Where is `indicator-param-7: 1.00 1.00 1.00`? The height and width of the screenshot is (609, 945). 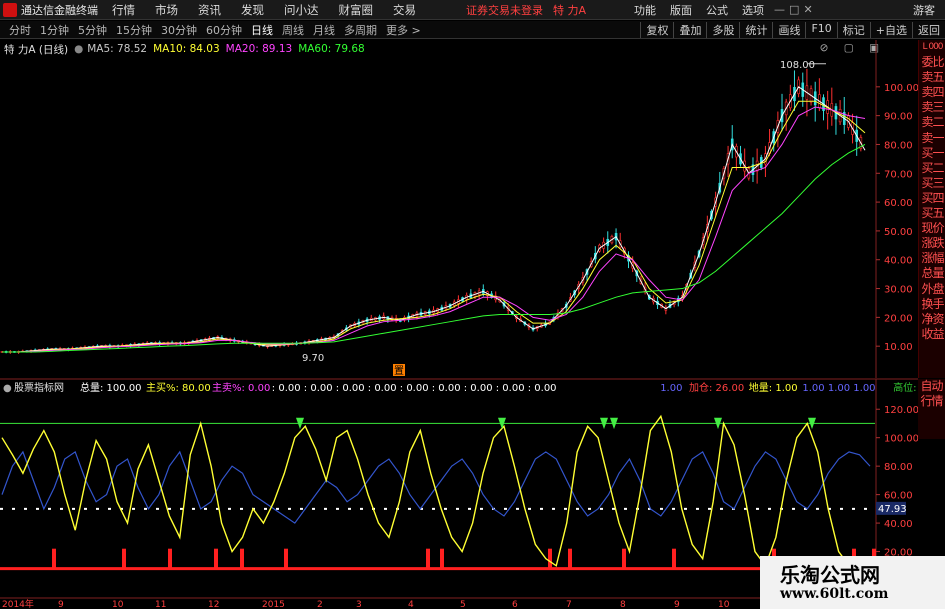 indicator-param-7: 1.00 1.00 1.00 is located at coordinates (838, 388).